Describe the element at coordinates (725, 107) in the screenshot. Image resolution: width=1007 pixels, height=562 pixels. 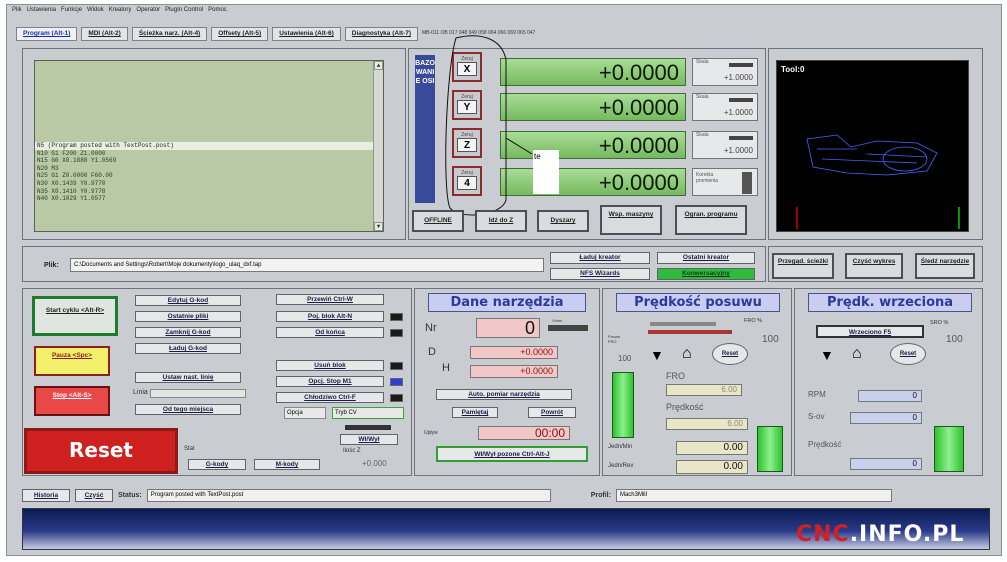
I see `scale-y: Skala +1.0000` at that location.